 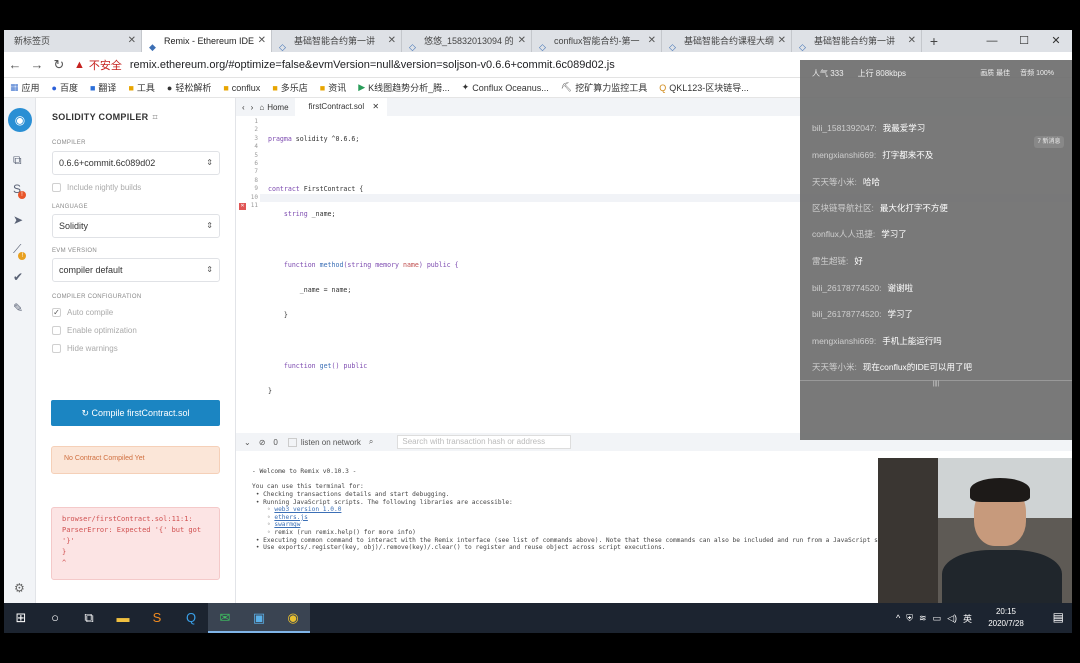 What do you see at coordinates (467, 41) in the screenshot?
I see `browser-tab: ◇ 悠悠_15832013094 的 ✕` at bounding box center [467, 41].